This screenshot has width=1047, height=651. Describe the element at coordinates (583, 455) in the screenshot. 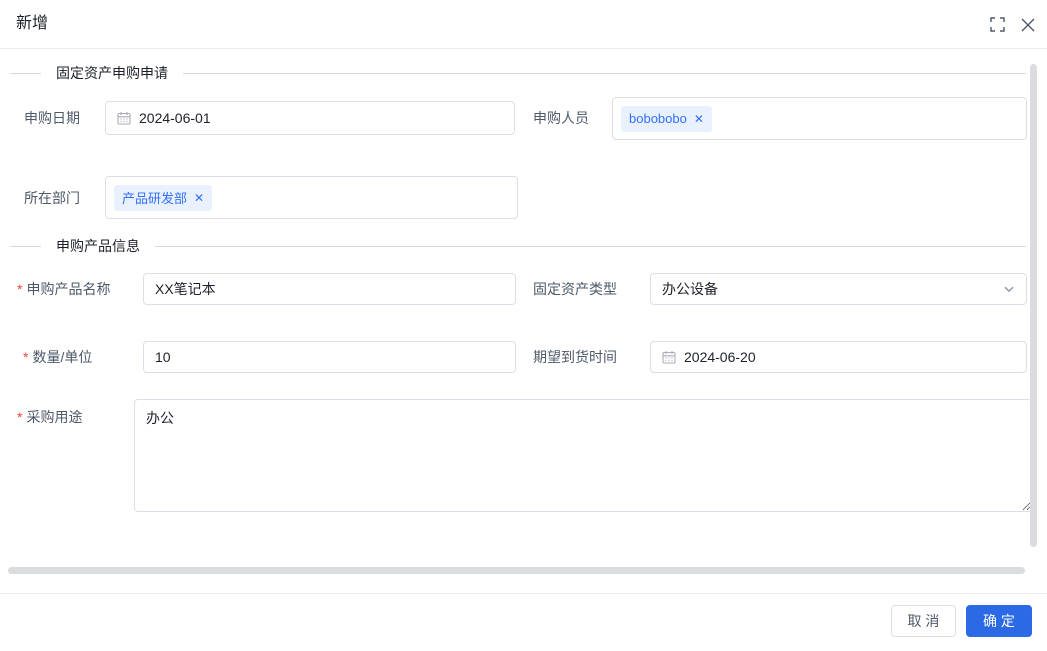

I see `purpose-textarea: 办公` at that location.